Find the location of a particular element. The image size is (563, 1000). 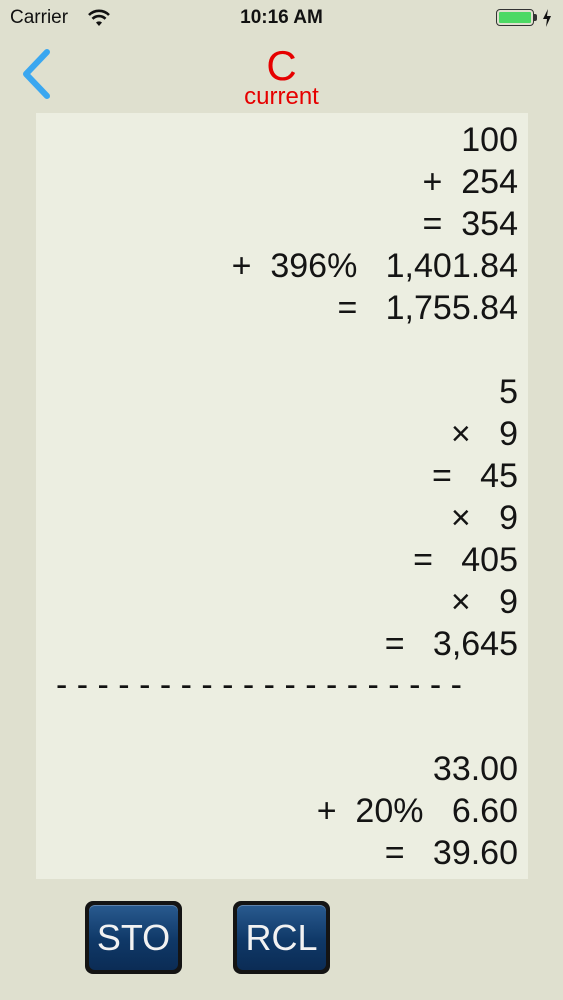

tape-line: 100 is located at coordinates (489, 140).